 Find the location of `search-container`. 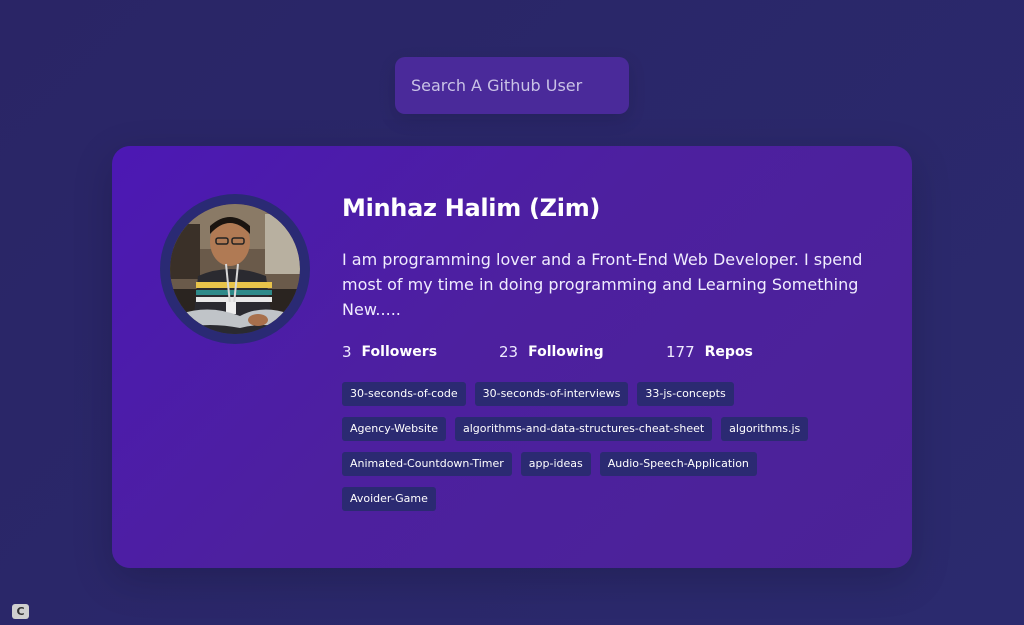

search-container is located at coordinates (512, 85).